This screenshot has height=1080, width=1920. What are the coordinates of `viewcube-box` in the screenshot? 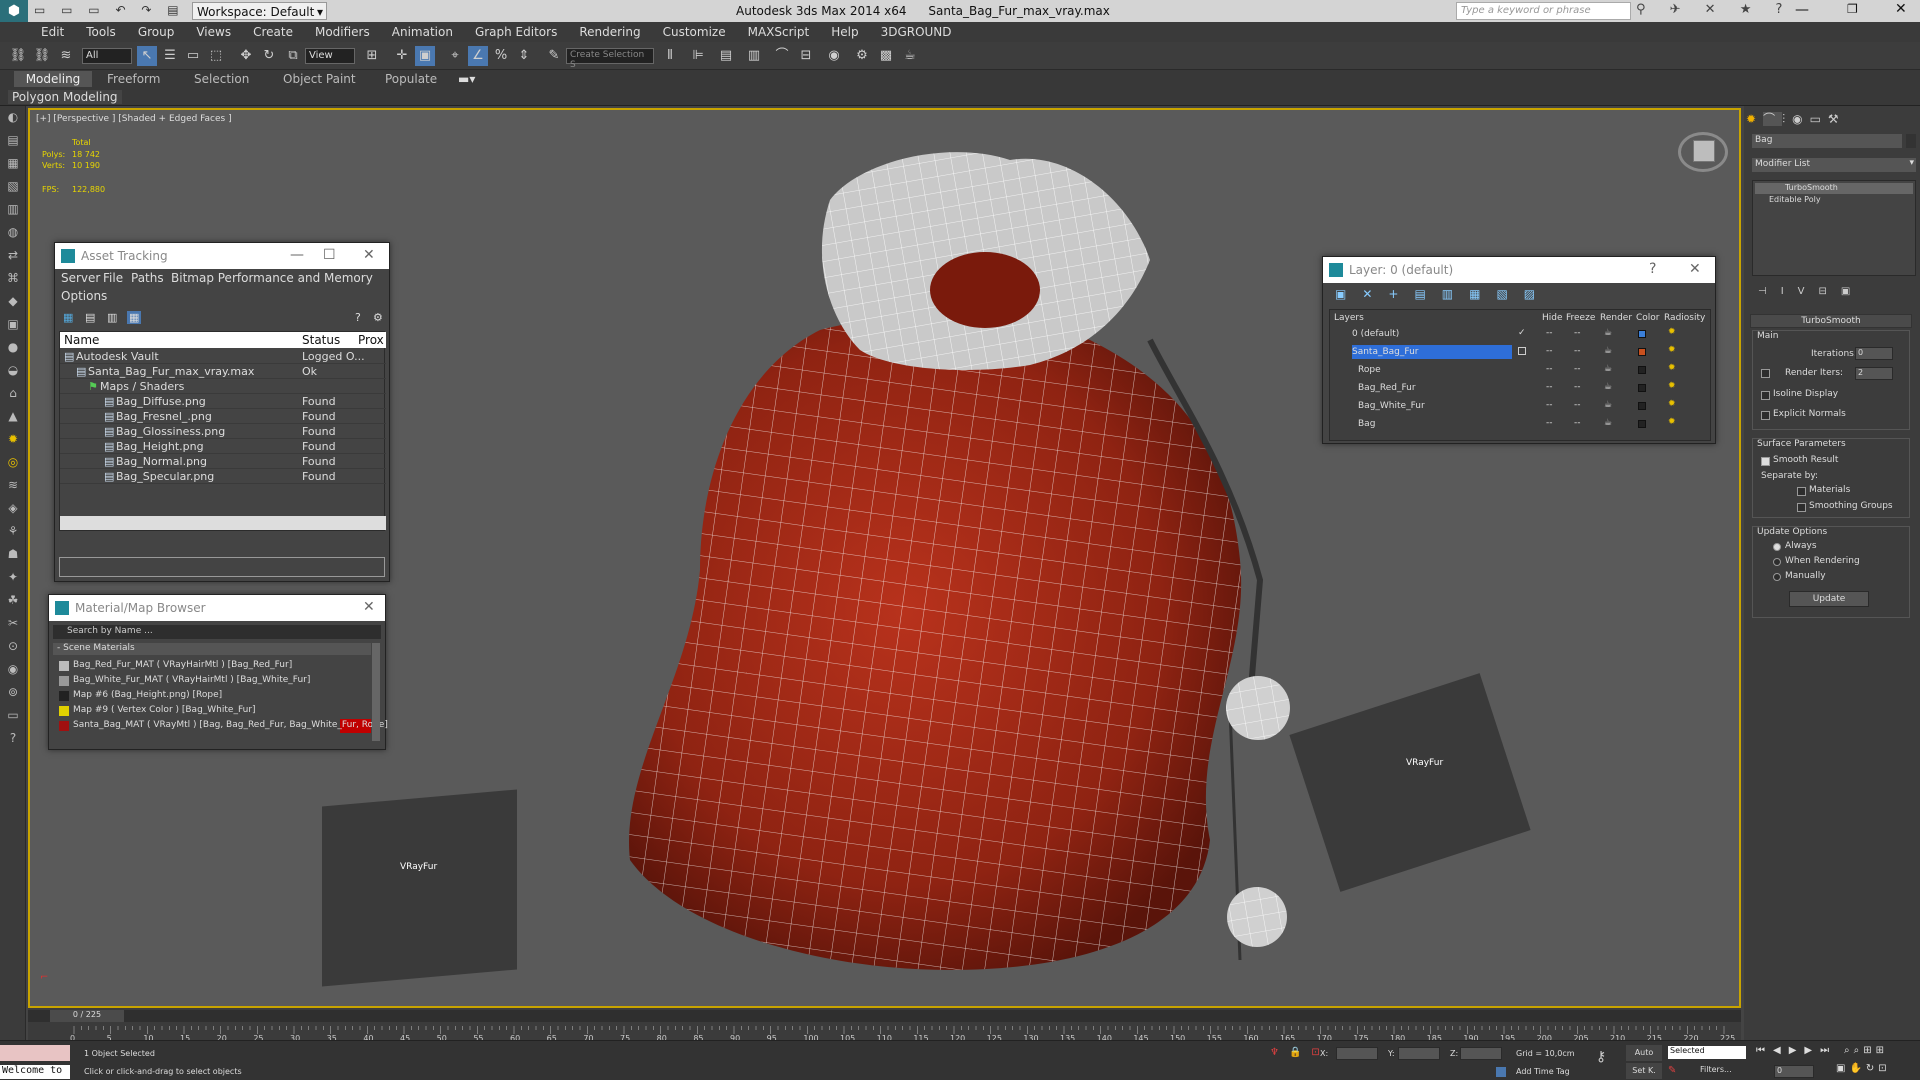 It's located at (1704, 151).